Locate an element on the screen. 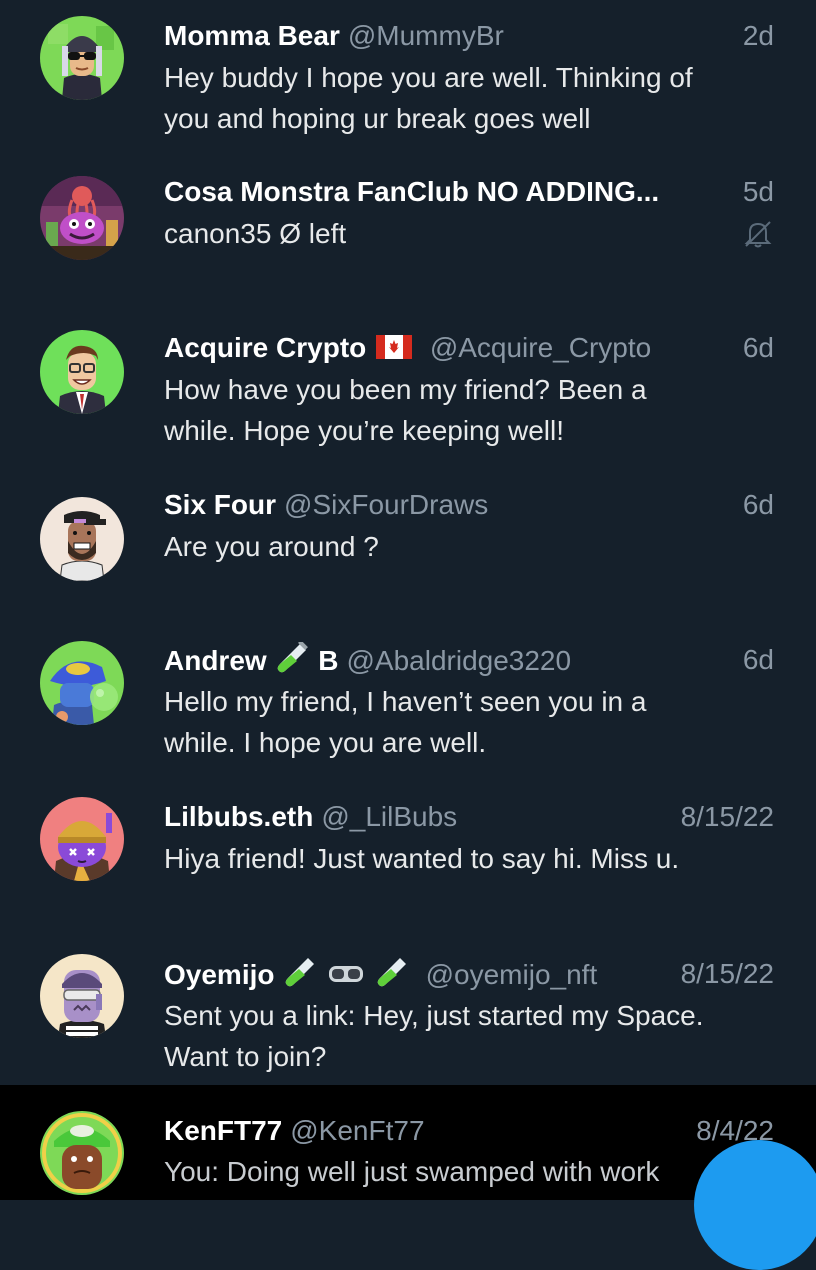 The width and height of the screenshot is (816, 1270). conversation-header: KenFT77 @KenFt77 8/4/22 is located at coordinates (469, 1131).